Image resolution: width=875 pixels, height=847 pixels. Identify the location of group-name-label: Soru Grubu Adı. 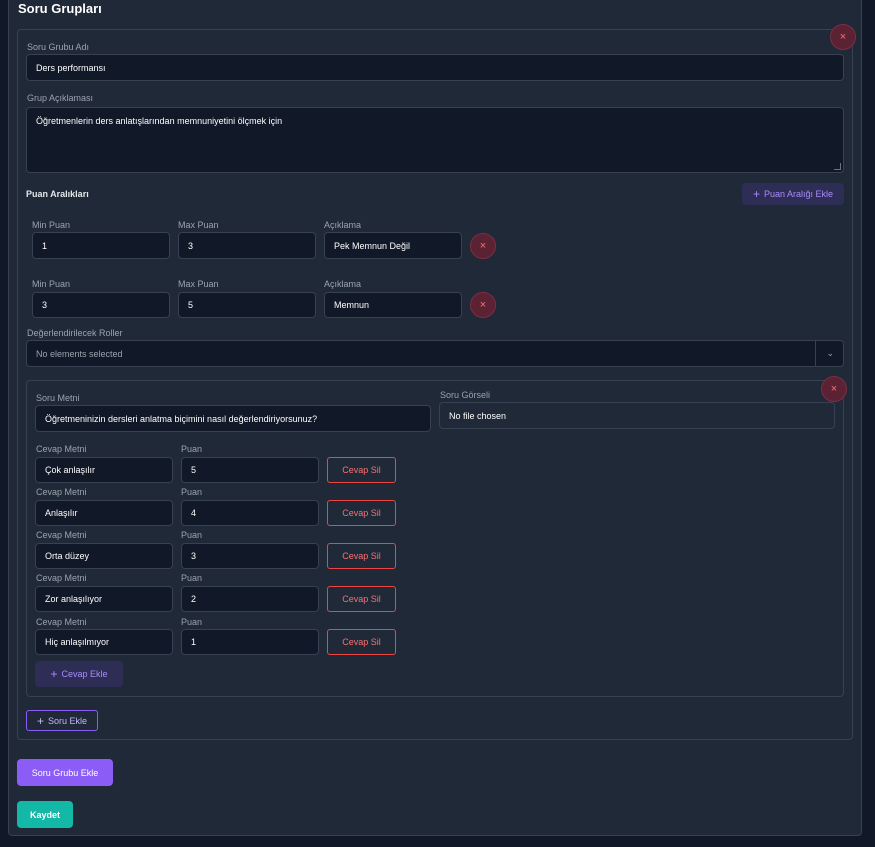
(58, 47).